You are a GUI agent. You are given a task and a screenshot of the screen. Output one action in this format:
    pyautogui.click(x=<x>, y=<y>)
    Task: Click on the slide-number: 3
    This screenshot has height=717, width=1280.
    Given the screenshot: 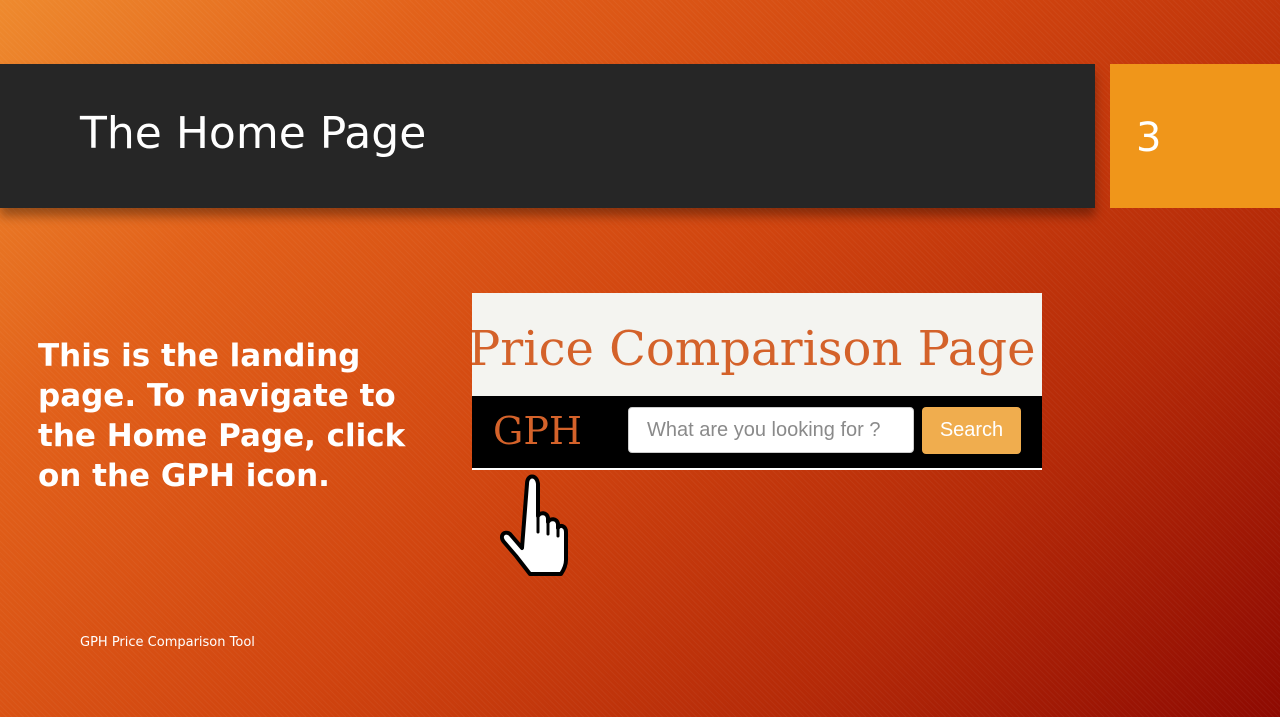 What is the action you would take?
    pyautogui.click(x=1149, y=138)
    